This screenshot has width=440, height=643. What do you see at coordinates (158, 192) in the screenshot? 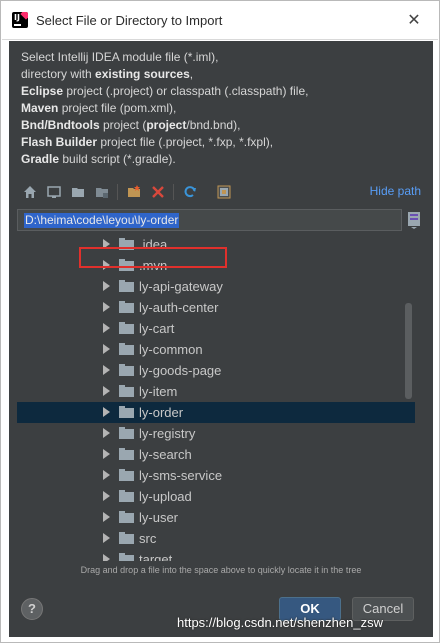
I see `delete-icon` at bounding box center [158, 192].